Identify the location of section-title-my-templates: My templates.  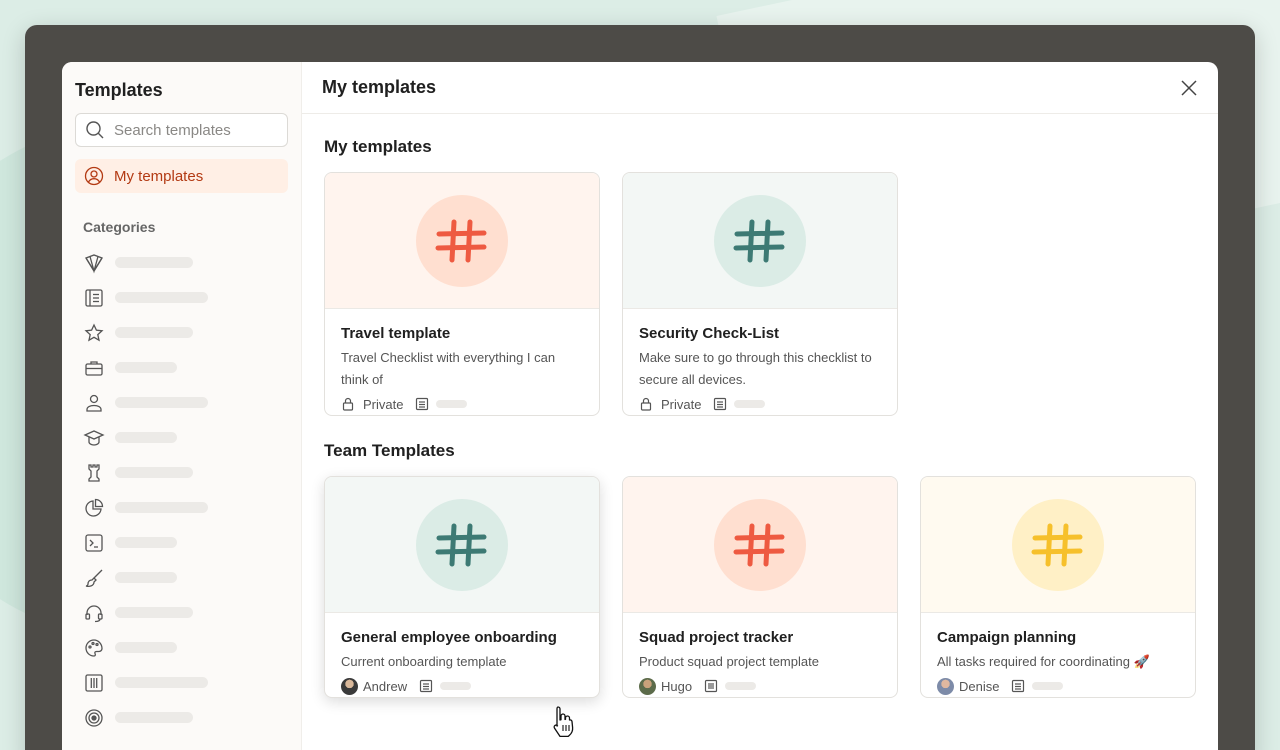
(378, 146).